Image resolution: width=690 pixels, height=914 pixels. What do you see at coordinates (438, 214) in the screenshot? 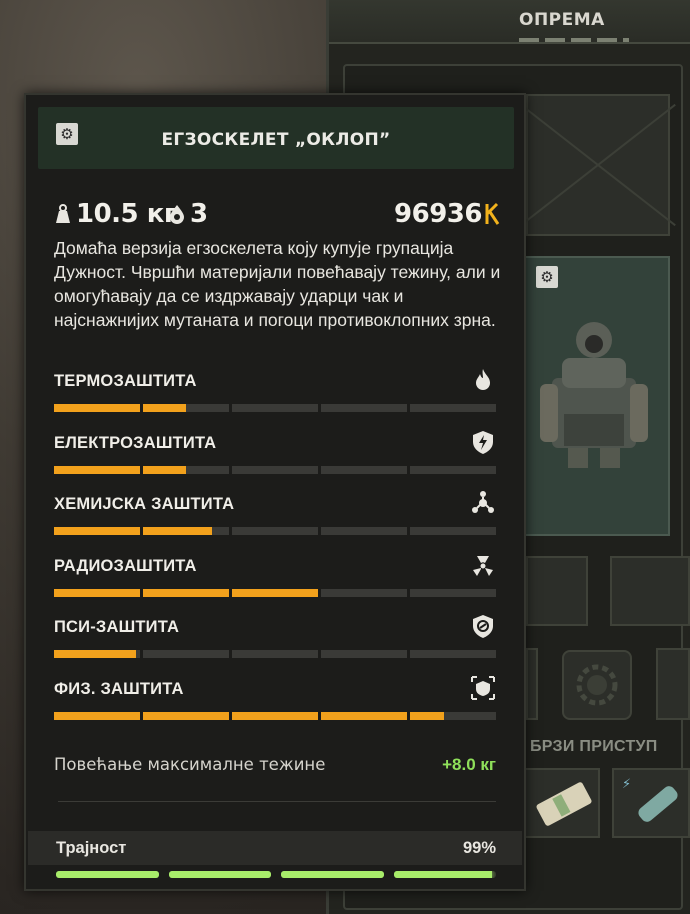
I see `price-value: 96936` at bounding box center [438, 214].